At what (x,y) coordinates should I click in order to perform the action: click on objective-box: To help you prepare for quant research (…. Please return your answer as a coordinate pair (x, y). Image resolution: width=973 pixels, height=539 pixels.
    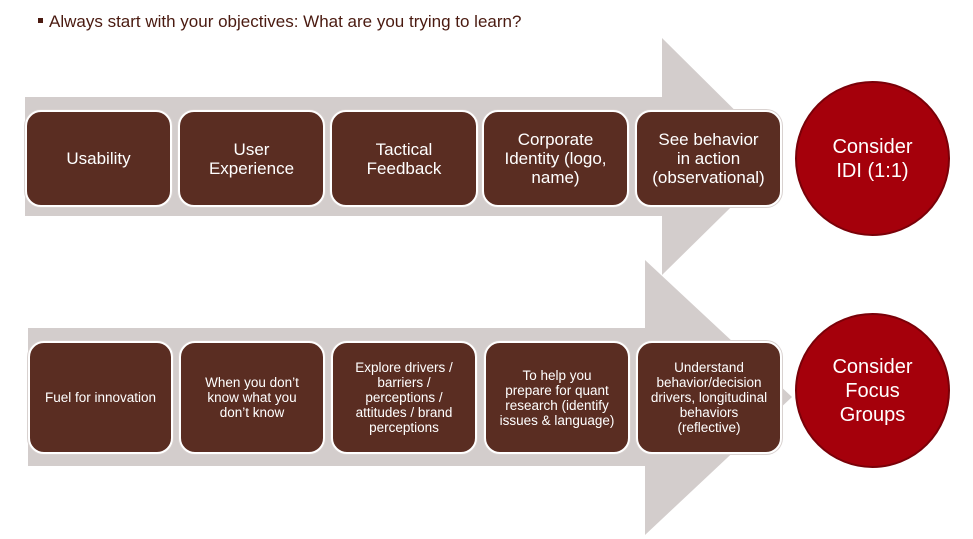
    Looking at the image, I should click on (557, 397).